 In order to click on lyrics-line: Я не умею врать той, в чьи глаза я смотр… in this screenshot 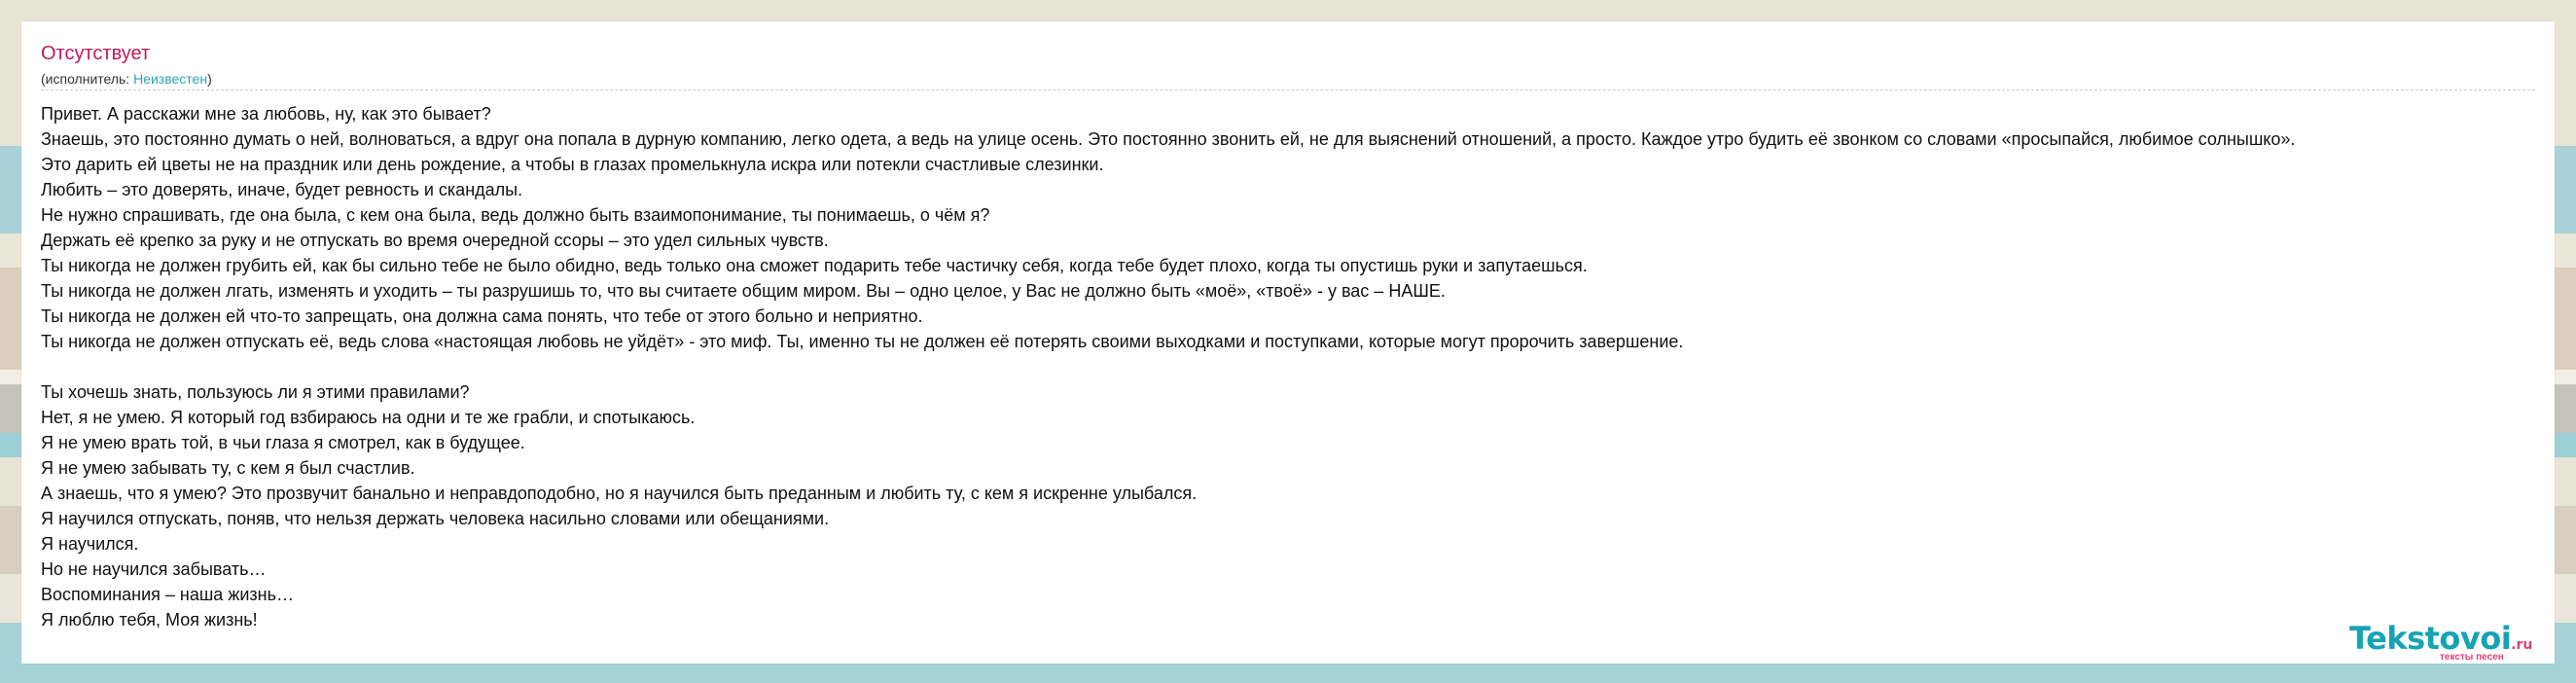, I will do `click(283, 442)`.